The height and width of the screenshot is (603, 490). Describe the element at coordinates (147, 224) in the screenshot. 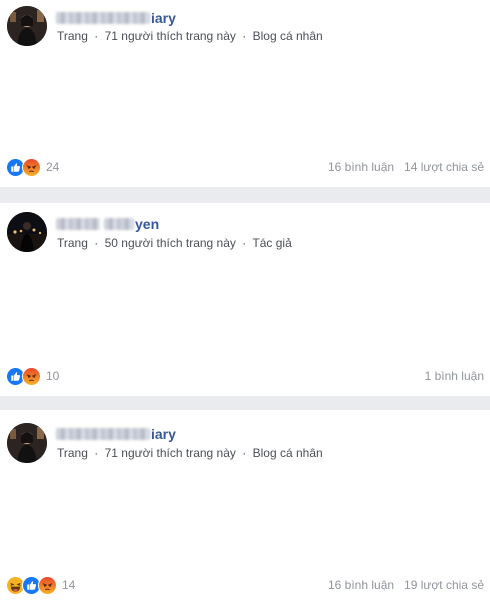

I see `page-name: yen` at that location.